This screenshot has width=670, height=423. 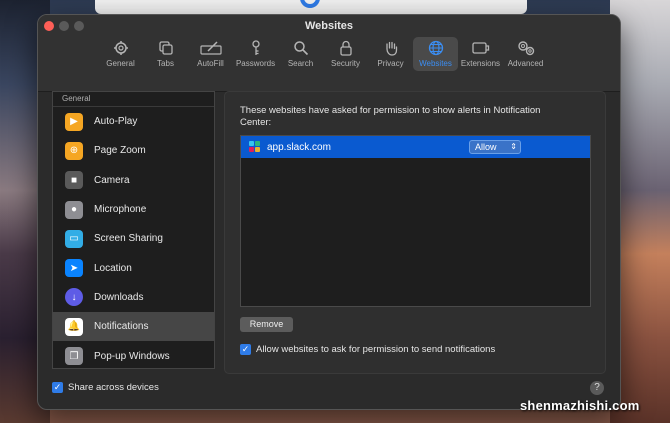 I want to click on download-icon: ↓, so click(x=74, y=297).